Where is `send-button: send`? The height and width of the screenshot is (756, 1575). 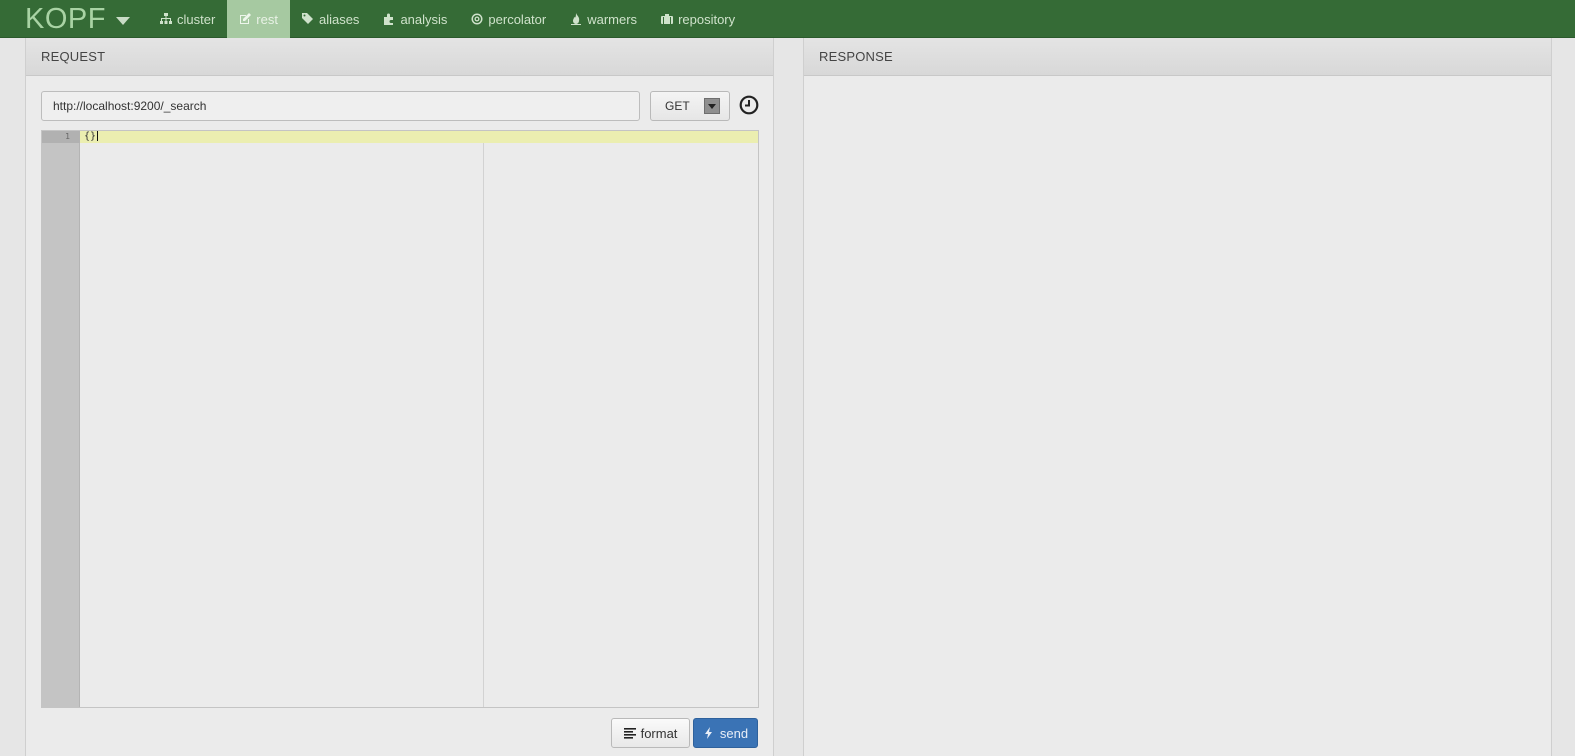 send-button: send is located at coordinates (725, 733).